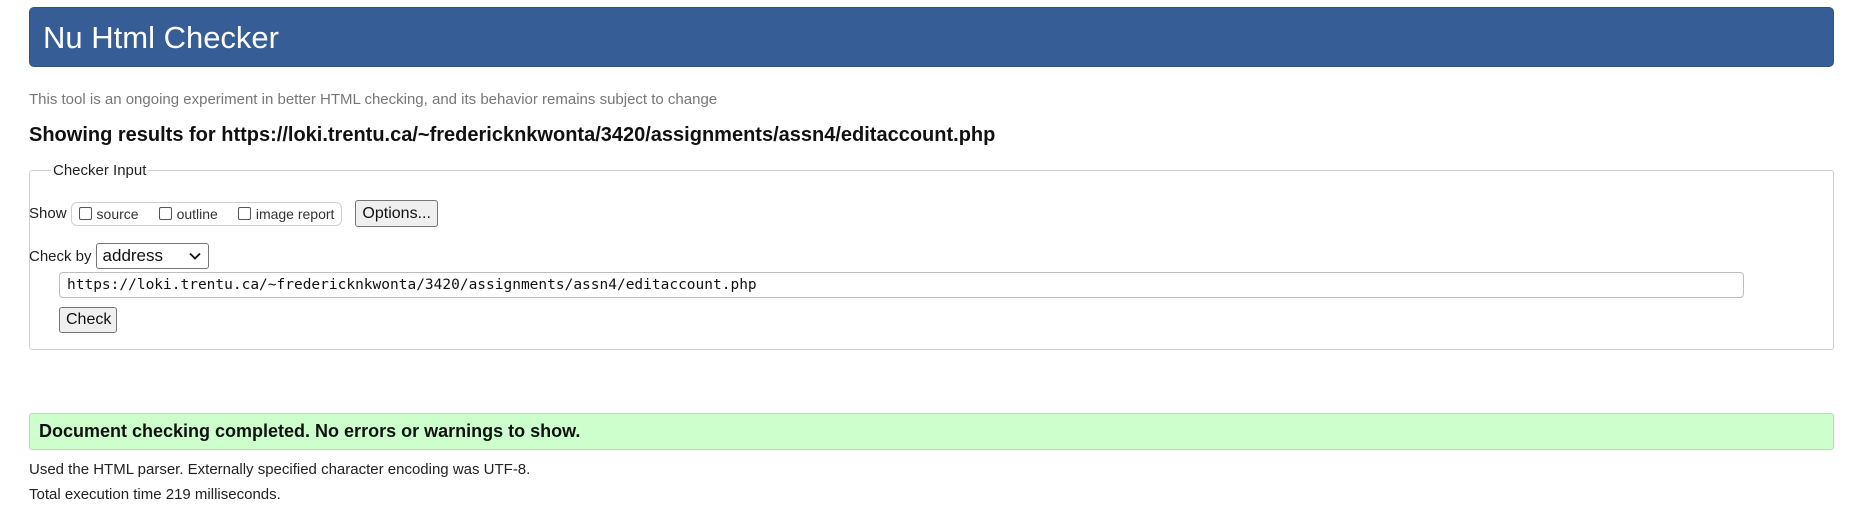 The image size is (1857, 510). What do you see at coordinates (194, 256) in the screenshot?
I see `chevron-down-icon` at bounding box center [194, 256].